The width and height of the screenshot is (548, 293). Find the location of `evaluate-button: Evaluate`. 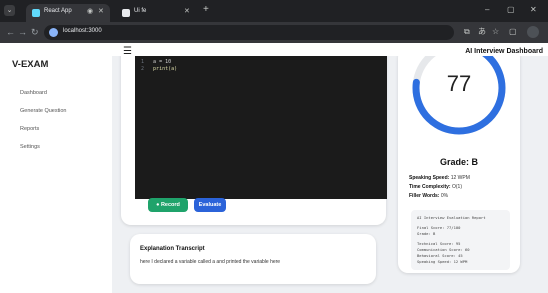

evaluate-button: Evaluate is located at coordinates (210, 205).